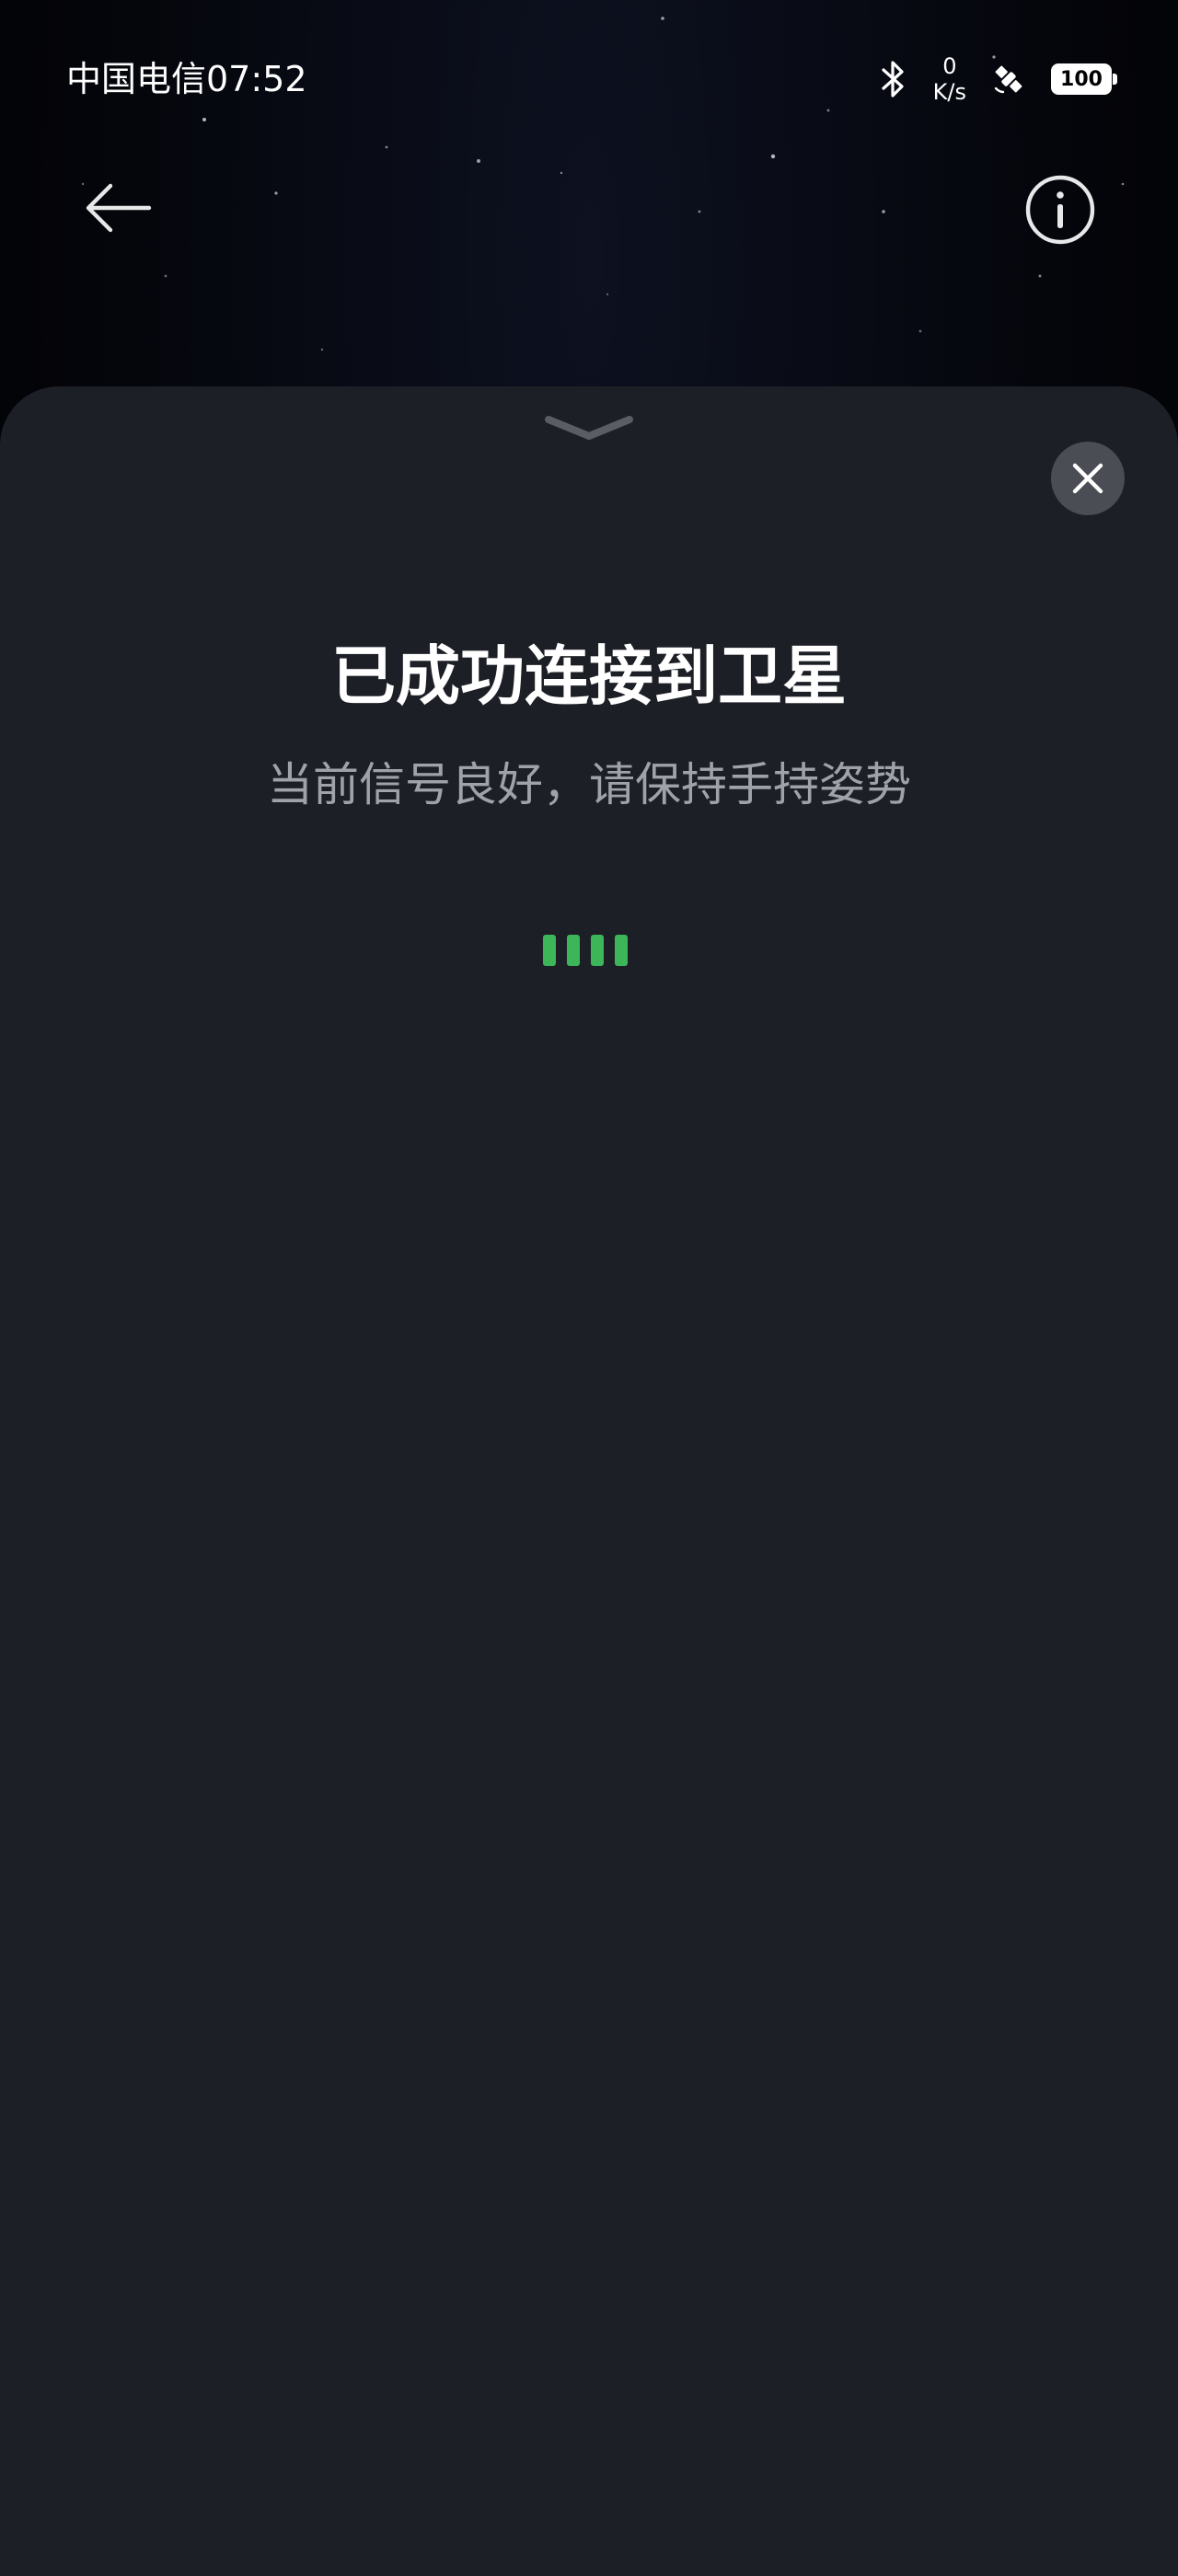 The width and height of the screenshot is (1178, 2576). I want to click on bluetooth-icon, so click(893, 79).